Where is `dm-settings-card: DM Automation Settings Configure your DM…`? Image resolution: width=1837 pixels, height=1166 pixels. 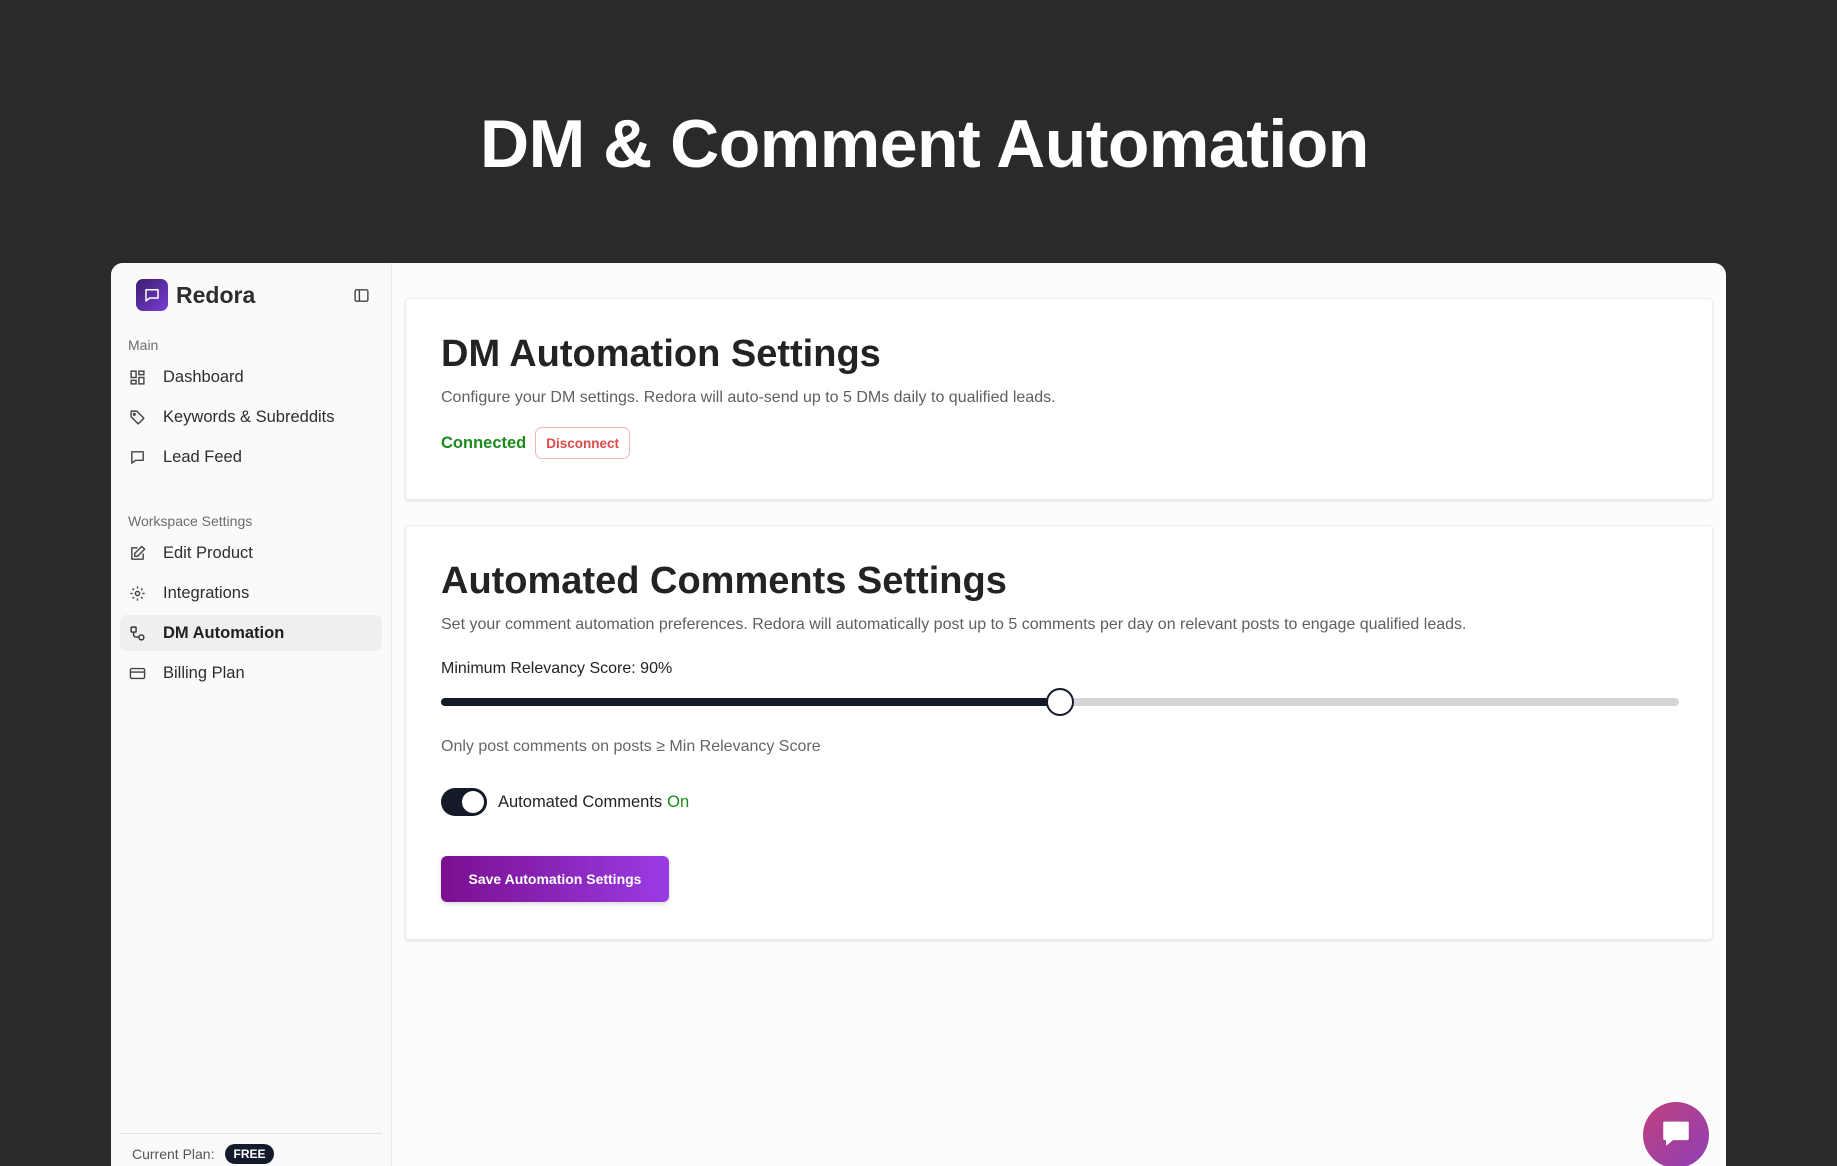 dm-settings-card: DM Automation Settings Configure your DM… is located at coordinates (1059, 399).